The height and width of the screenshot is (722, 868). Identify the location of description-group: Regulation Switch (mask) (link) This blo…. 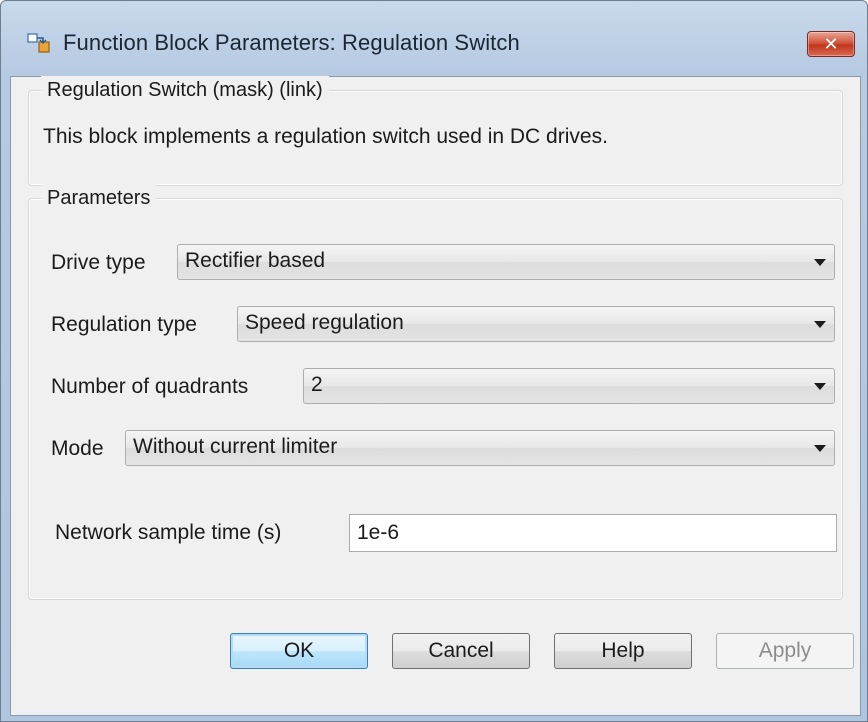
(435, 131).